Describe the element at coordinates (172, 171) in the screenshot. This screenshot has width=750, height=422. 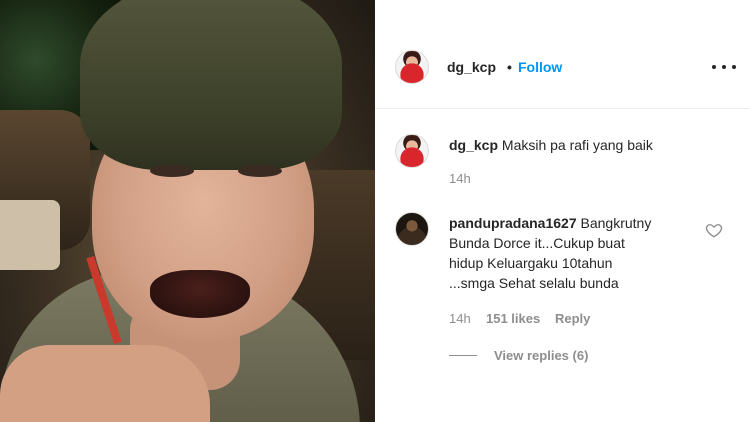
I see `person-eye-left` at that location.